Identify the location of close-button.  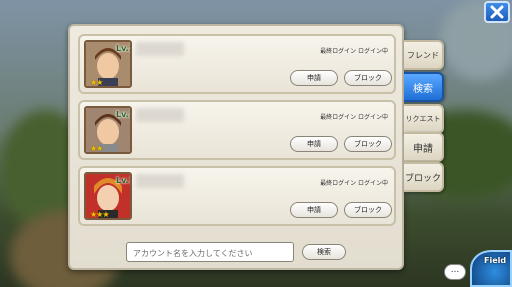
(497, 12).